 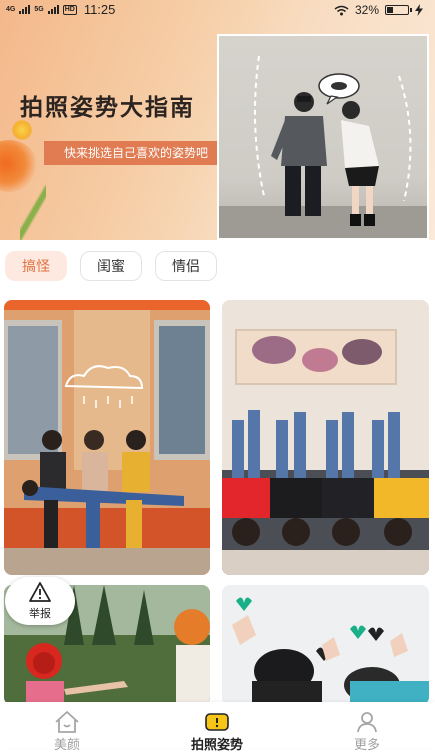 What do you see at coordinates (186, 266) in the screenshot?
I see `tab-couples: 情侣` at bounding box center [186, 266].